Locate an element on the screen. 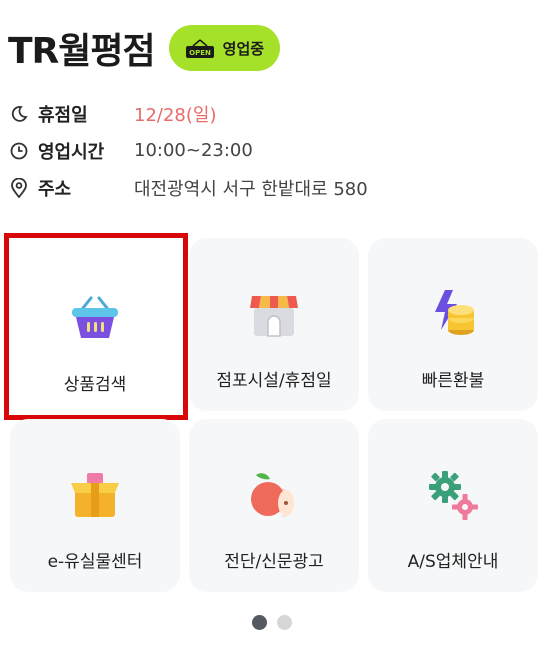 The height and width of the screenshot is (652, 549). menu-item-flyer-ads: 전단/신문광고 is located at coordinates (274, 505).